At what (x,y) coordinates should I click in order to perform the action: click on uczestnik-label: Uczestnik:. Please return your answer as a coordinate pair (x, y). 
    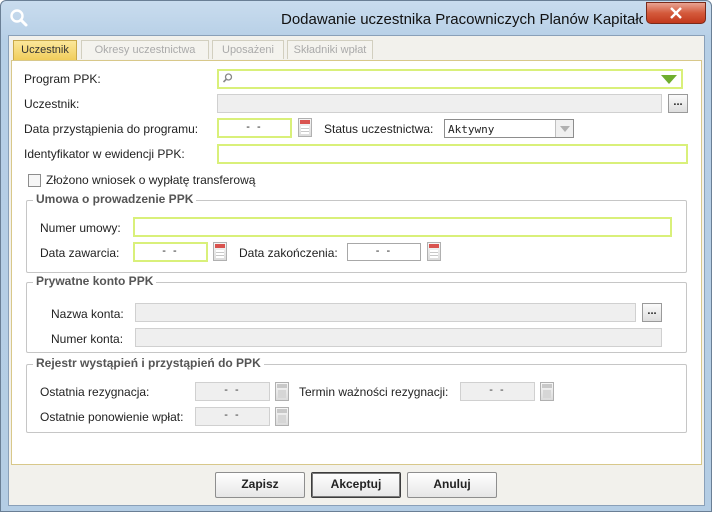
    Looking at the image, I should click on (52, 104).